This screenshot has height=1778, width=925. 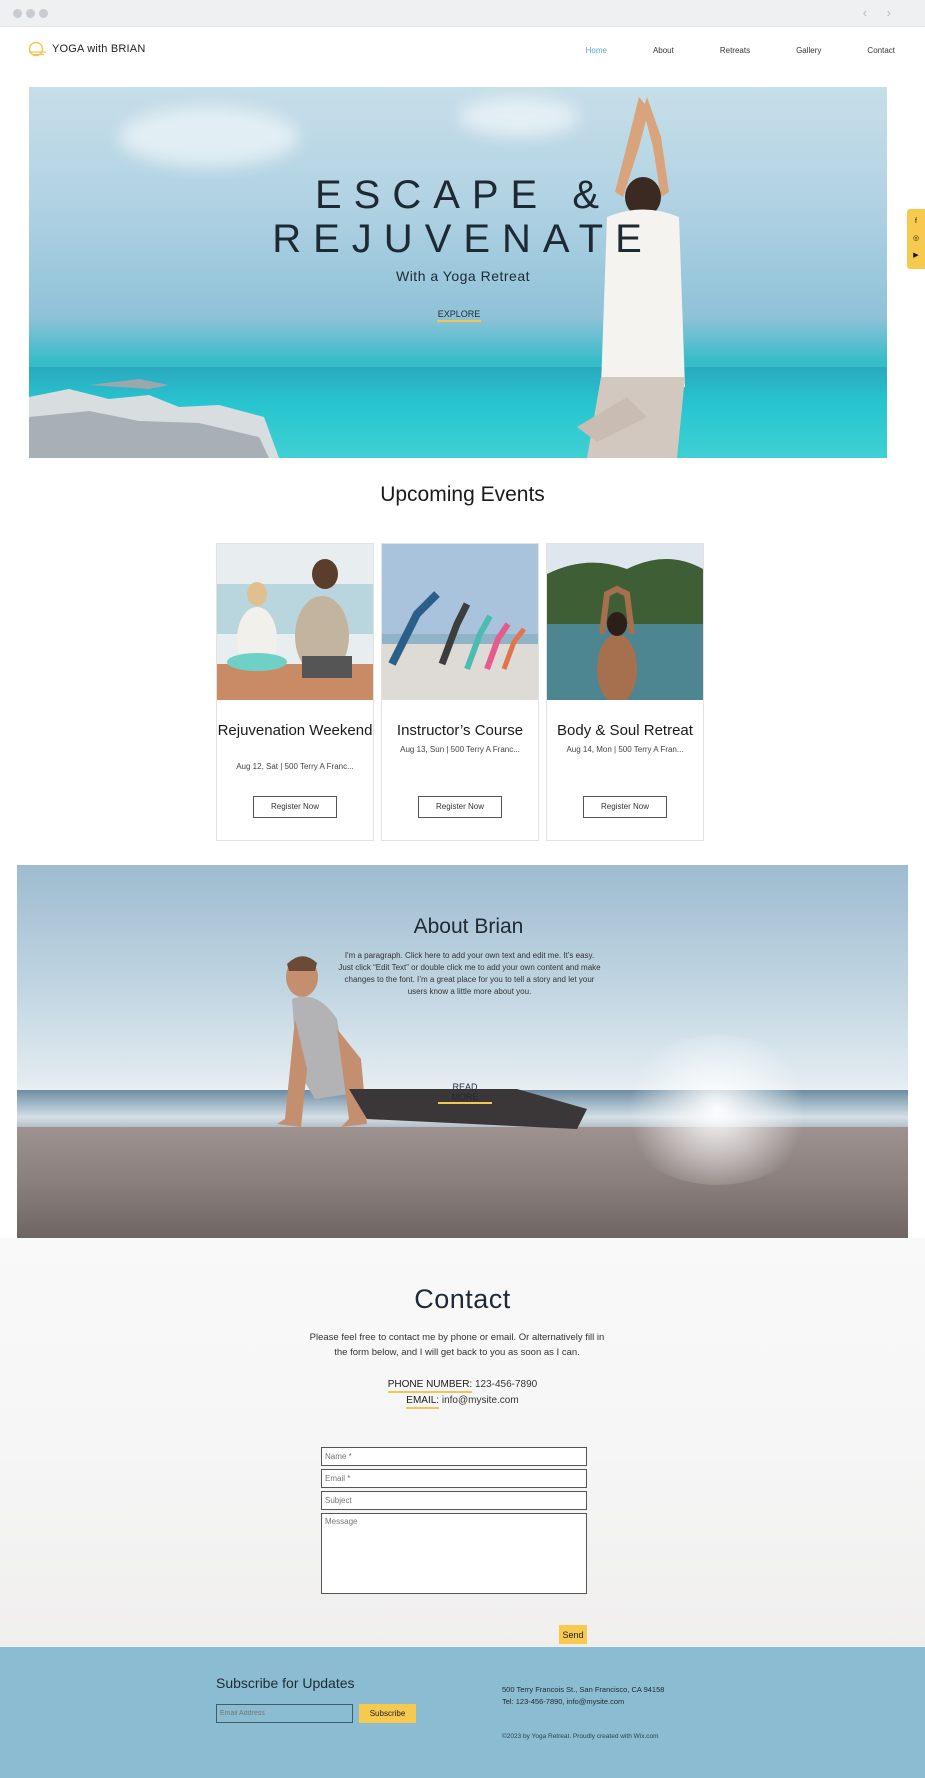 What do you see at coordinates (295, 730) in the screenshot?
I see `event-name: Rejuvenation Weekend` at bounding box center [295, 730].